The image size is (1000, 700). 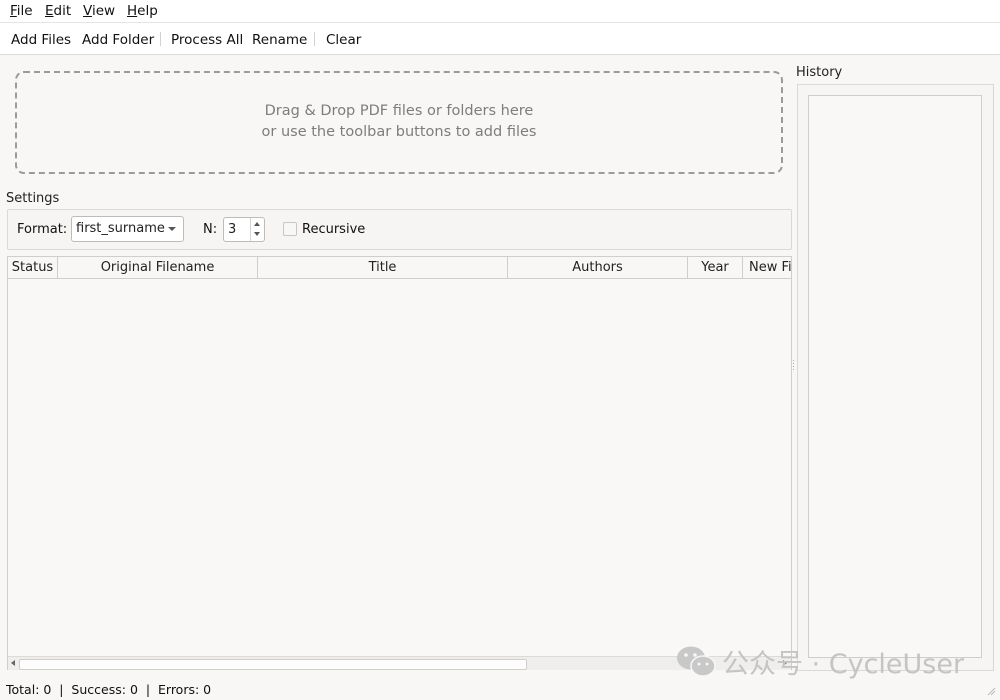 I want to click on rename-button: Rename, so click(x=279, y=40).